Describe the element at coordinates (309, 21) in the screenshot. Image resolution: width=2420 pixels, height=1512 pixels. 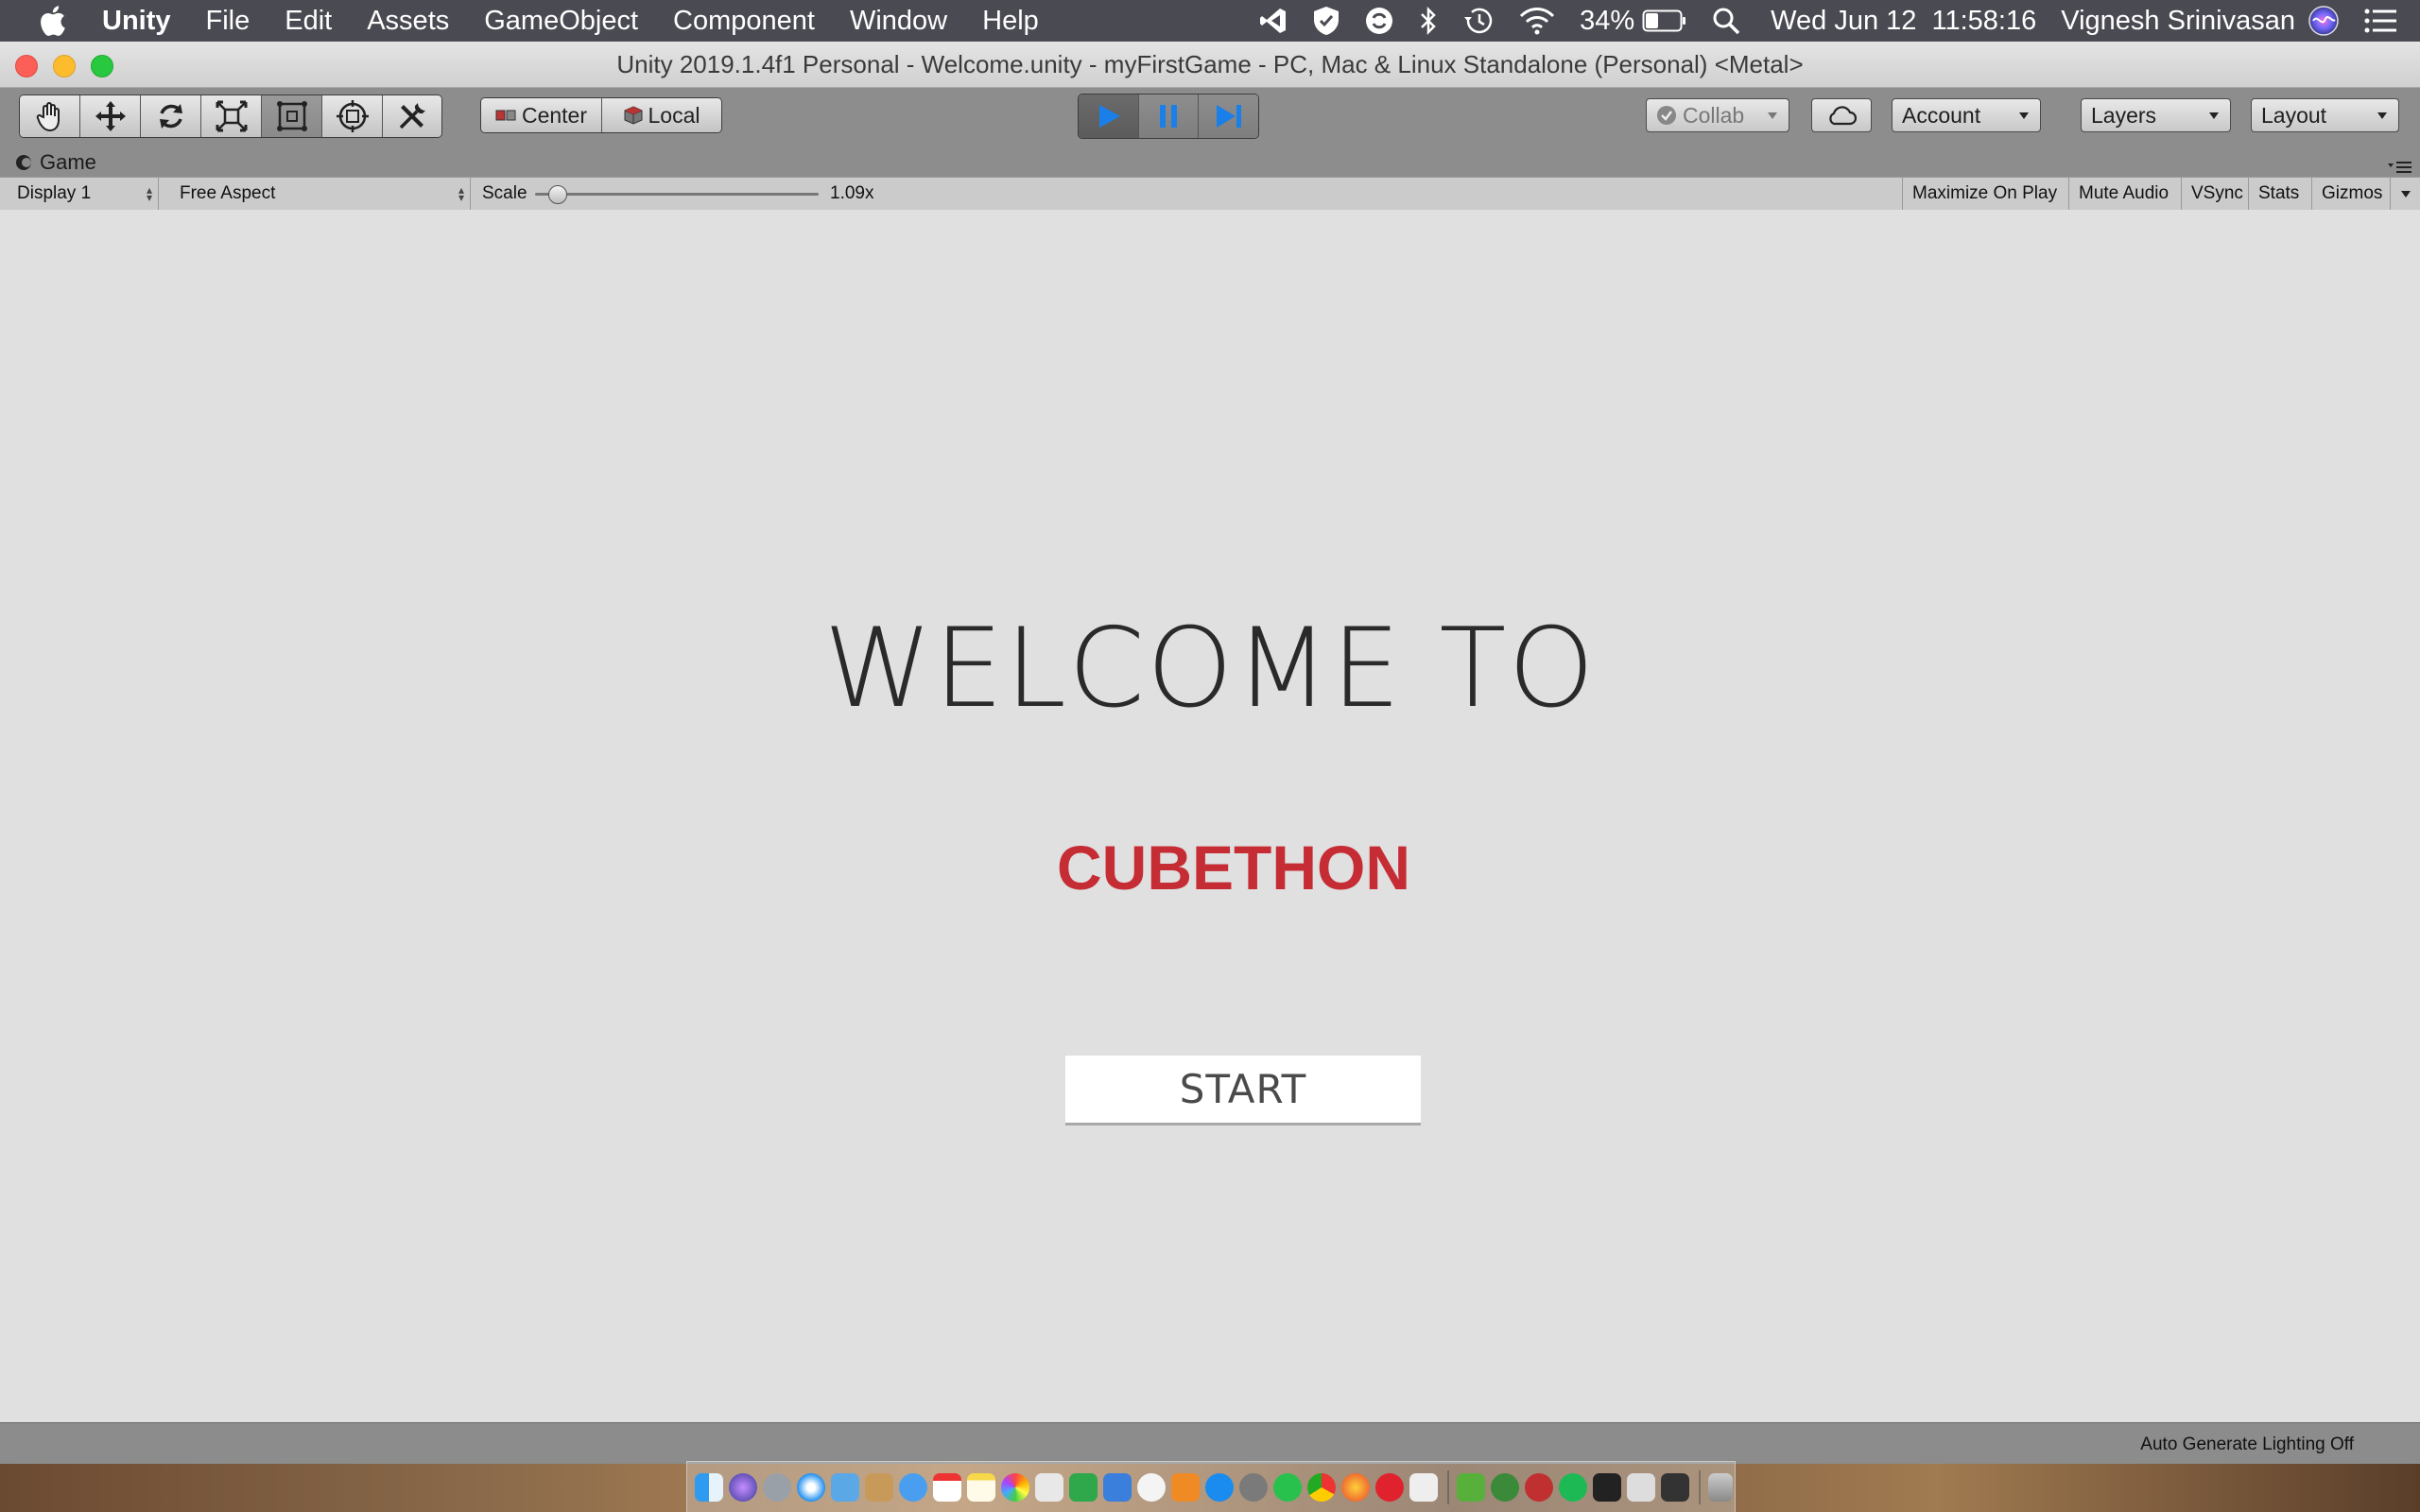
I see `menu-edit: Edit` at that location.